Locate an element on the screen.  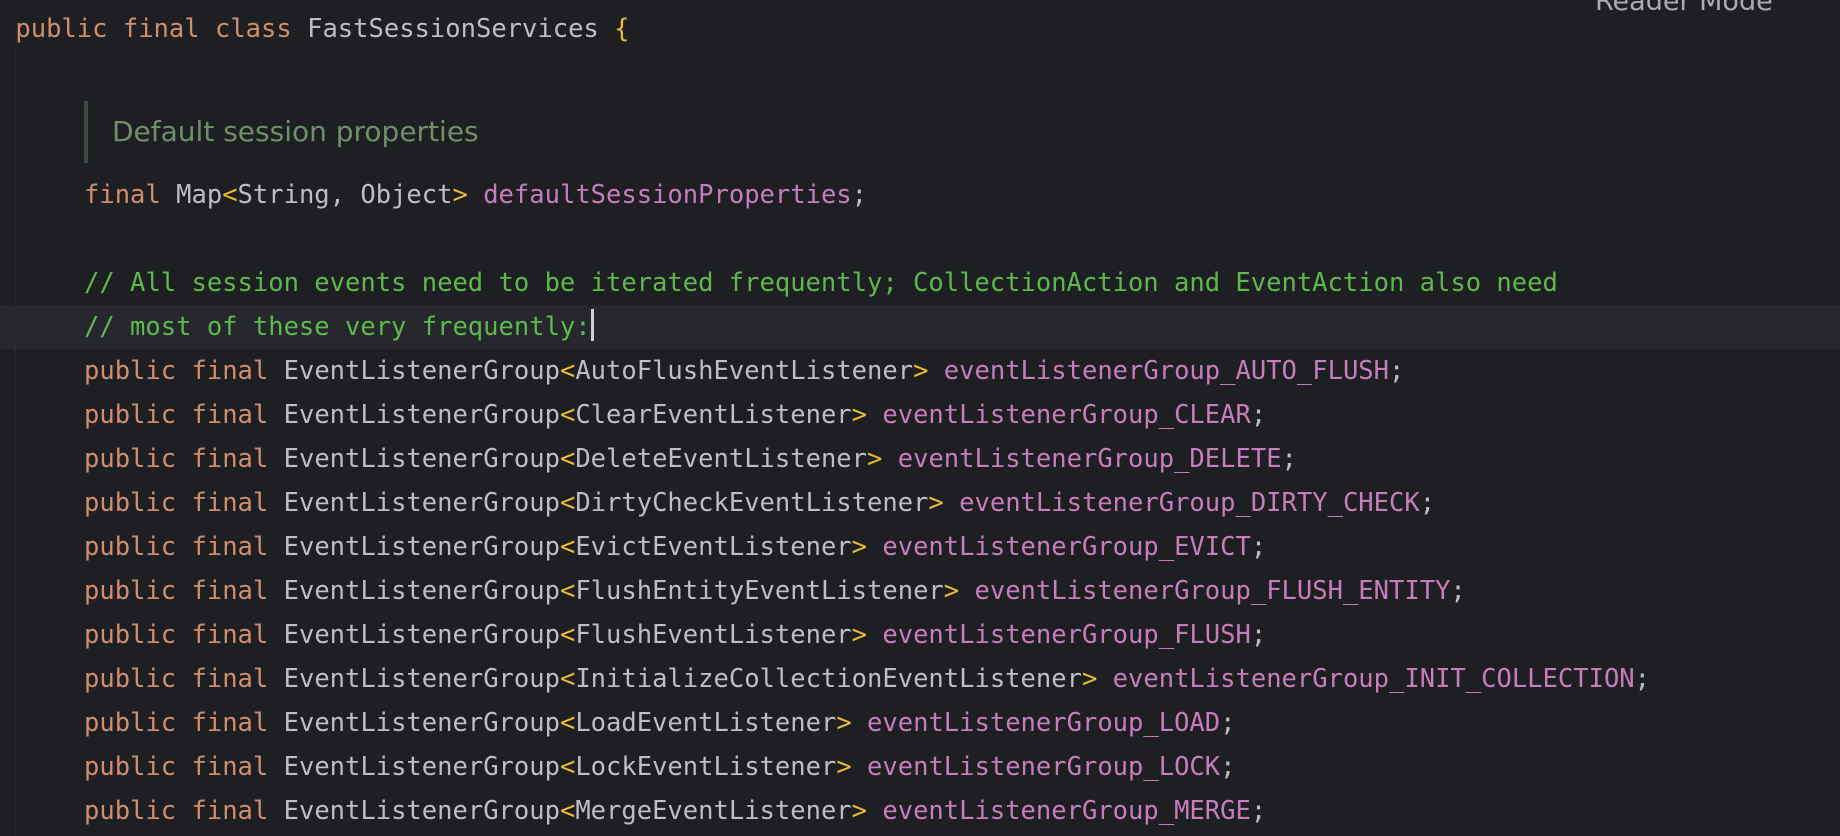
generic-type: AutoFlushEventListener is located at coordinates (744, 371).